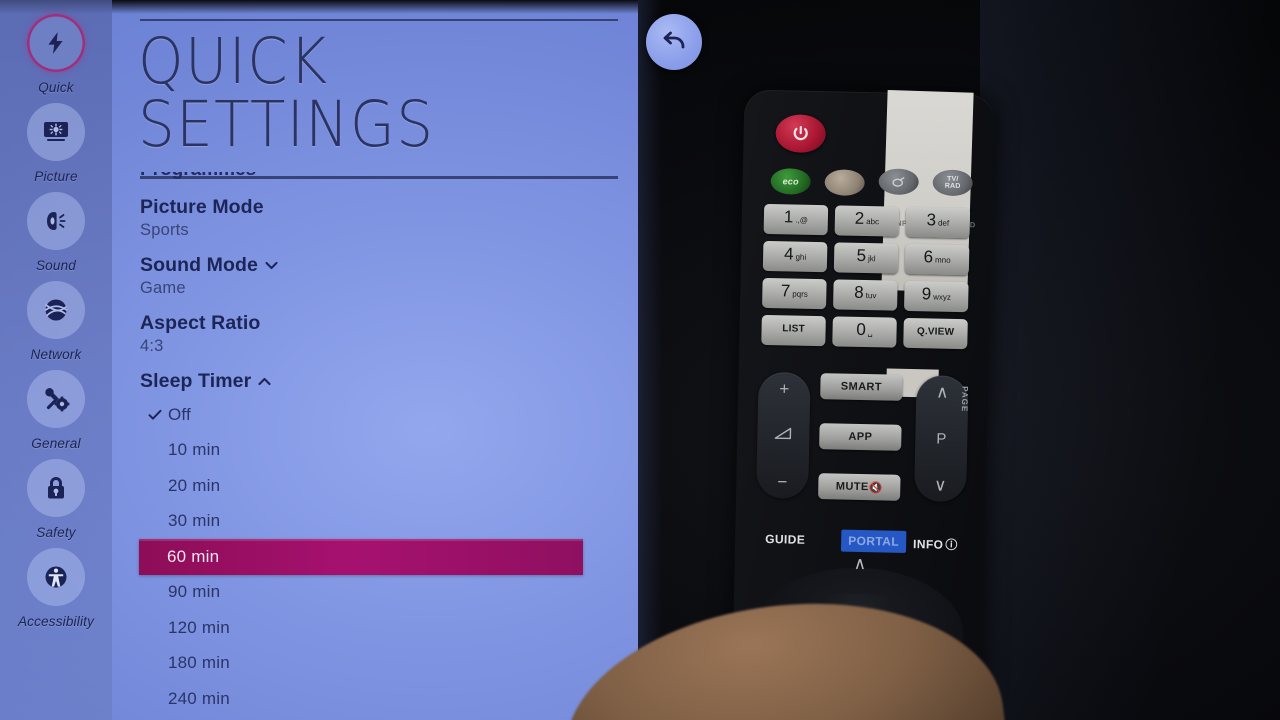 The height and width of the screenshot is (720, 1280). What do you see at coordinates (861, 329) in the screenshot?
I see `key-number: 0` at bounding box center [861, 329].